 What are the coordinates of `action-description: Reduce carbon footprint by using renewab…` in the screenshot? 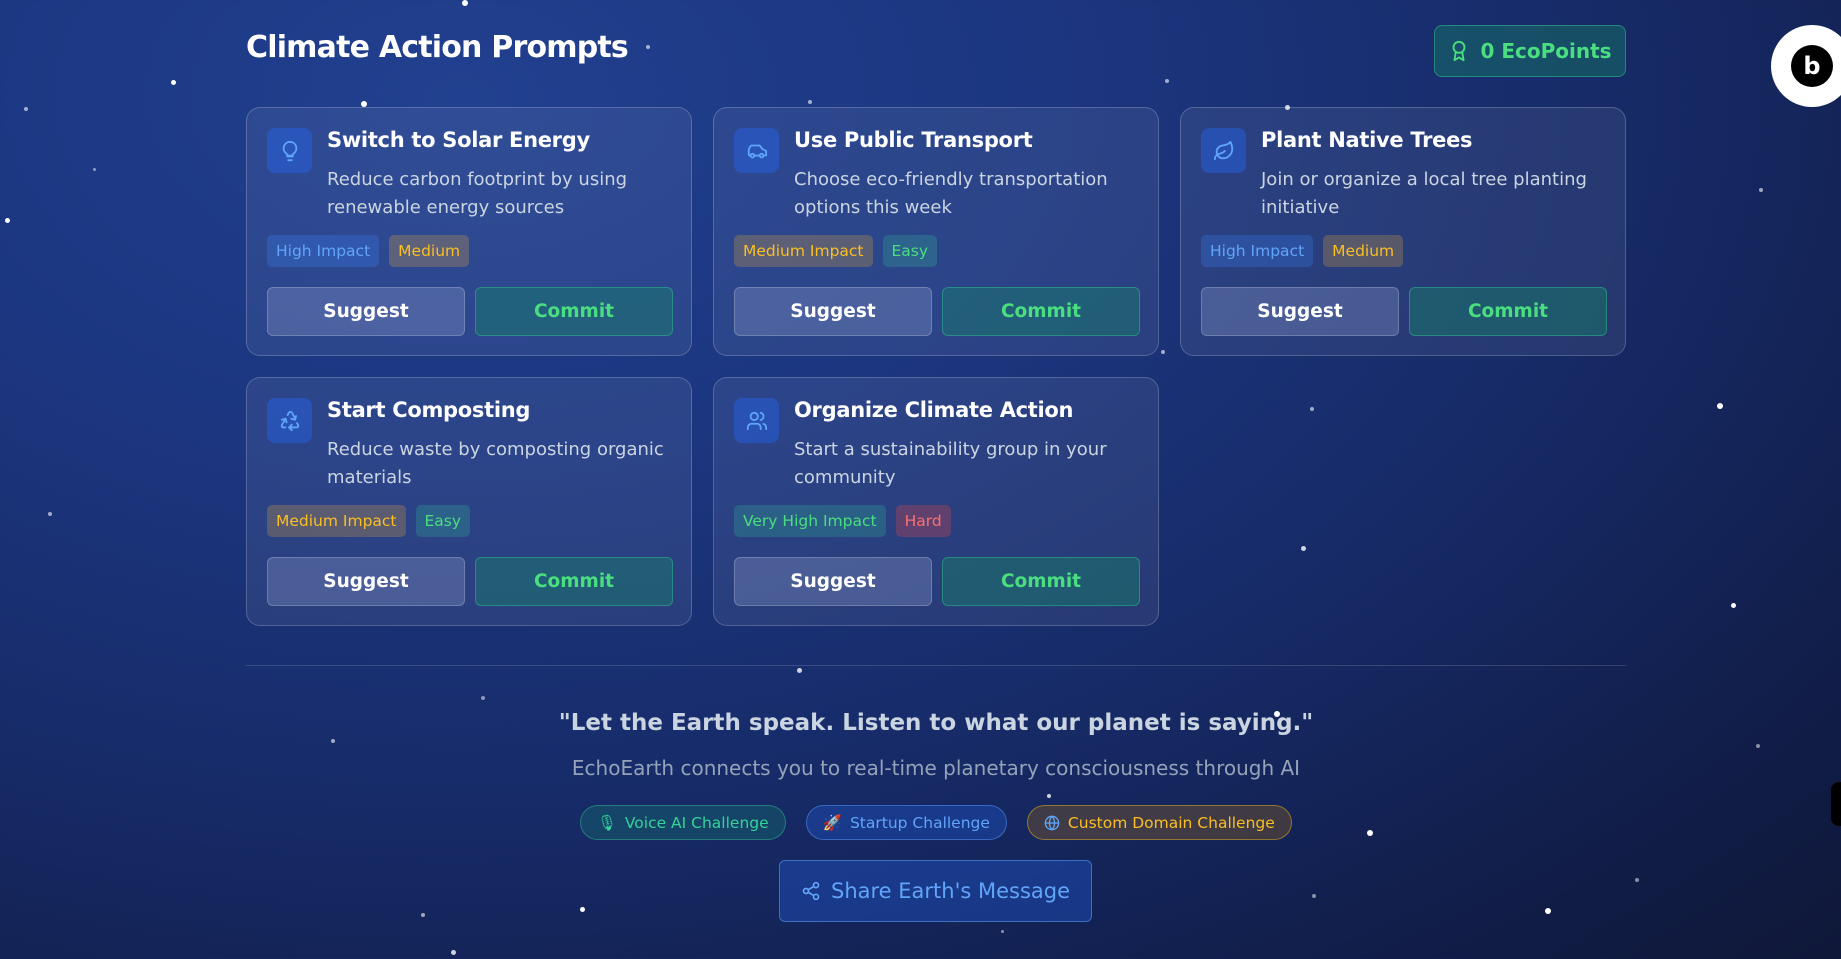 It's located at (477, 193).